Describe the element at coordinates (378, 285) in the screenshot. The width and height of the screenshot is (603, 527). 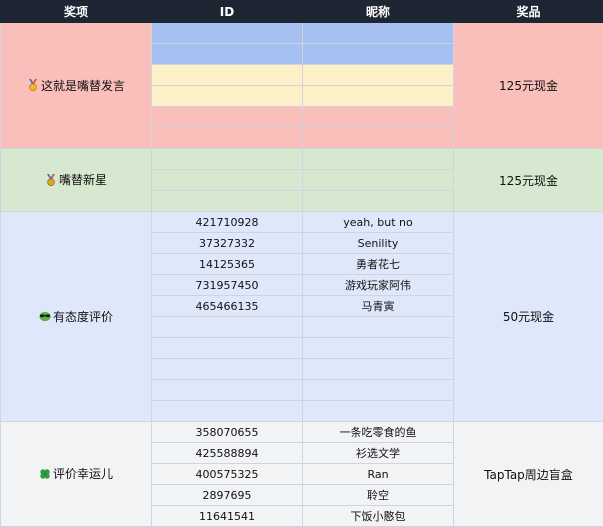
I see `winner-nickname-cell: 游戏玩家阿伟` at that location.